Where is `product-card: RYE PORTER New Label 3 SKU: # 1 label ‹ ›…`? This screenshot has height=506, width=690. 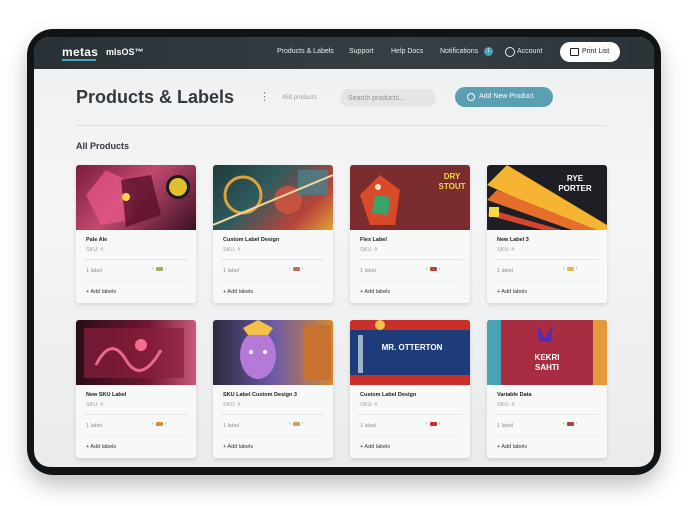
product-card: RYE PORTER New Label 3 SKU: # 1 label ‹ ›… is located at coordinates (547, 234).